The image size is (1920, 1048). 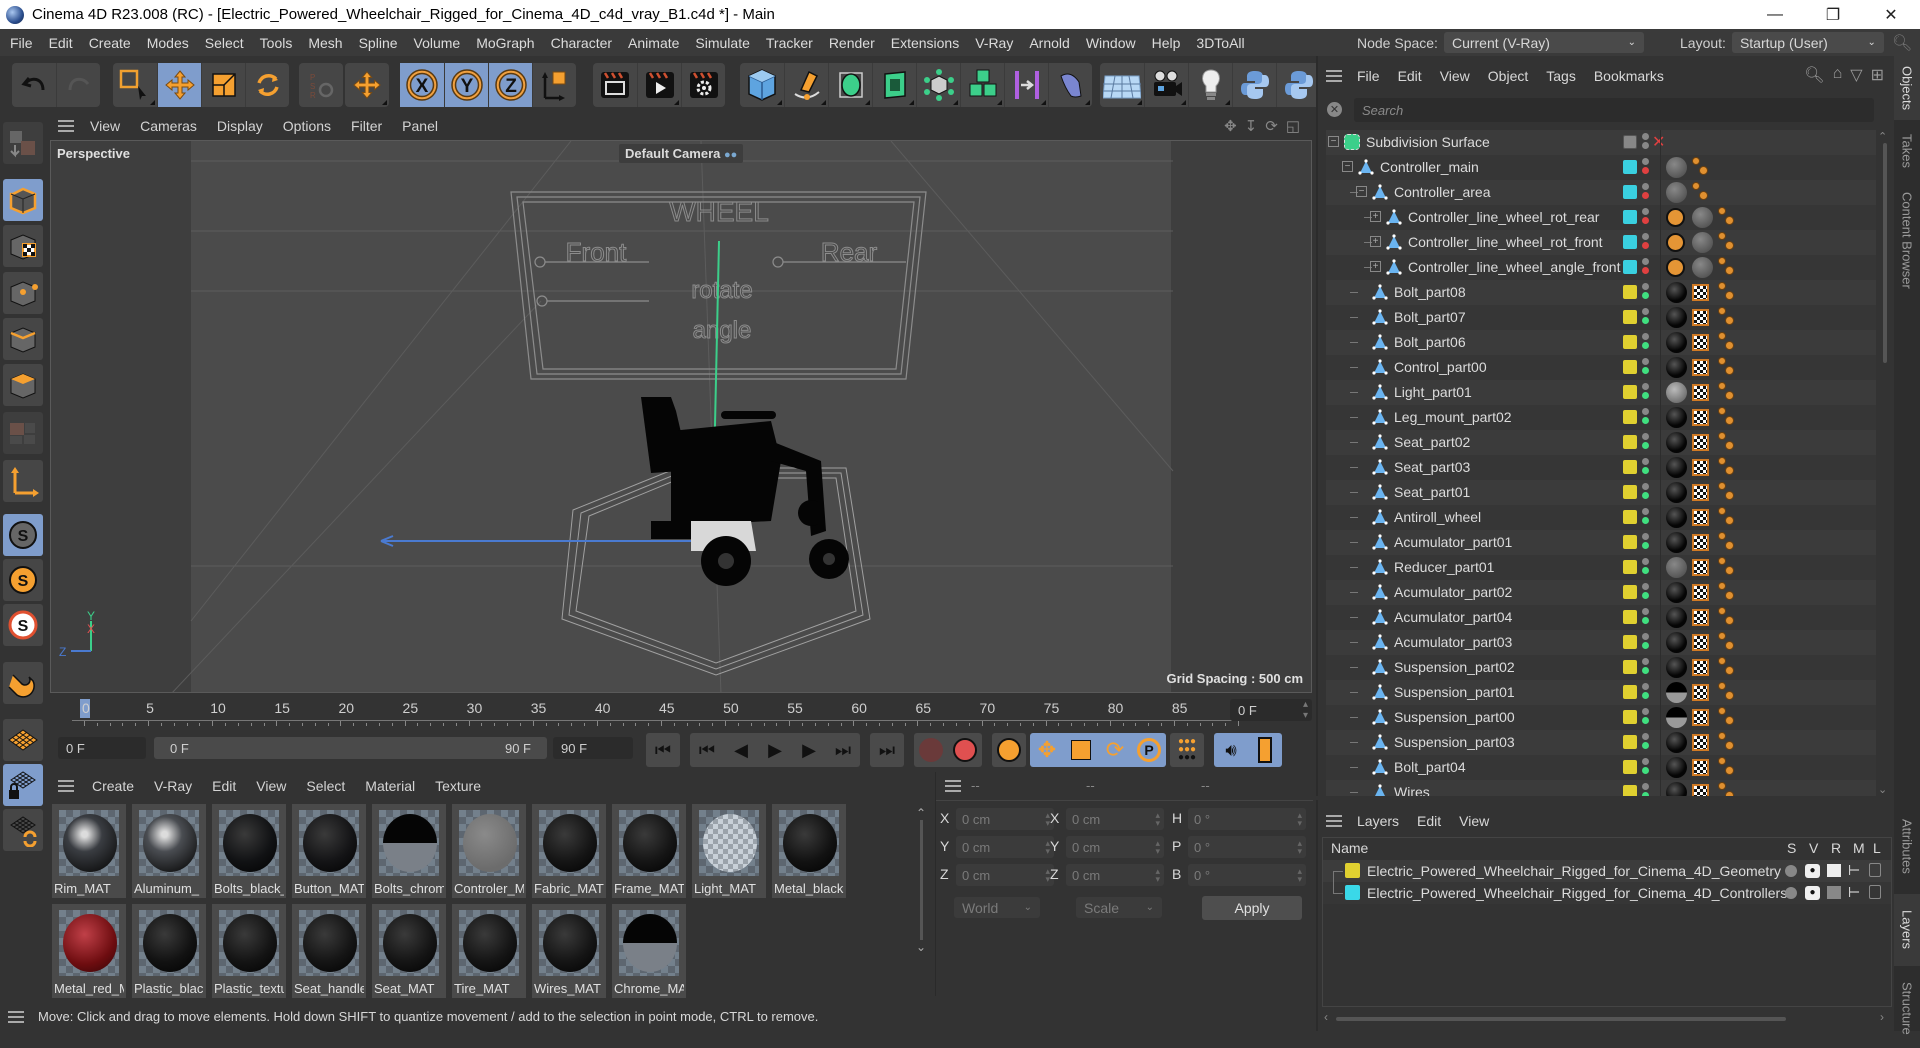 What do you see at coordinates (1429, 167) in the screenshot?
I see `object-name: Controller_main` at bounding box center [1429, 167].